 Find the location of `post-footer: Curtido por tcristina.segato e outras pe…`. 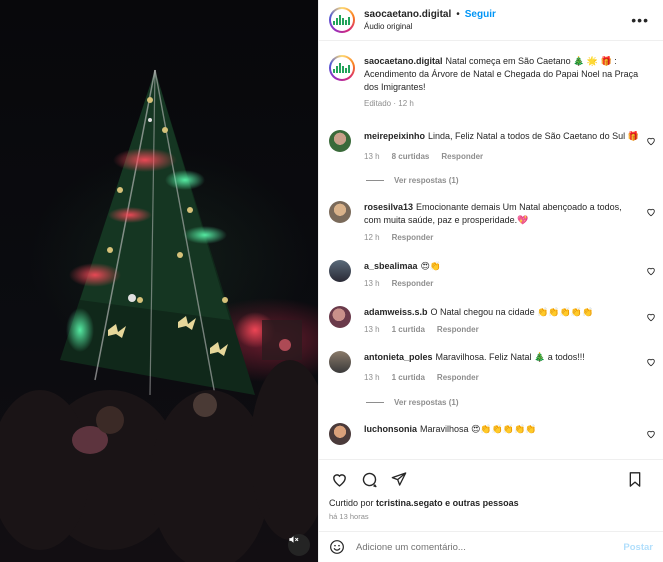

post-footer: Curtido por tcristina.segato e outras pe… is located at coordinates (491, 510).